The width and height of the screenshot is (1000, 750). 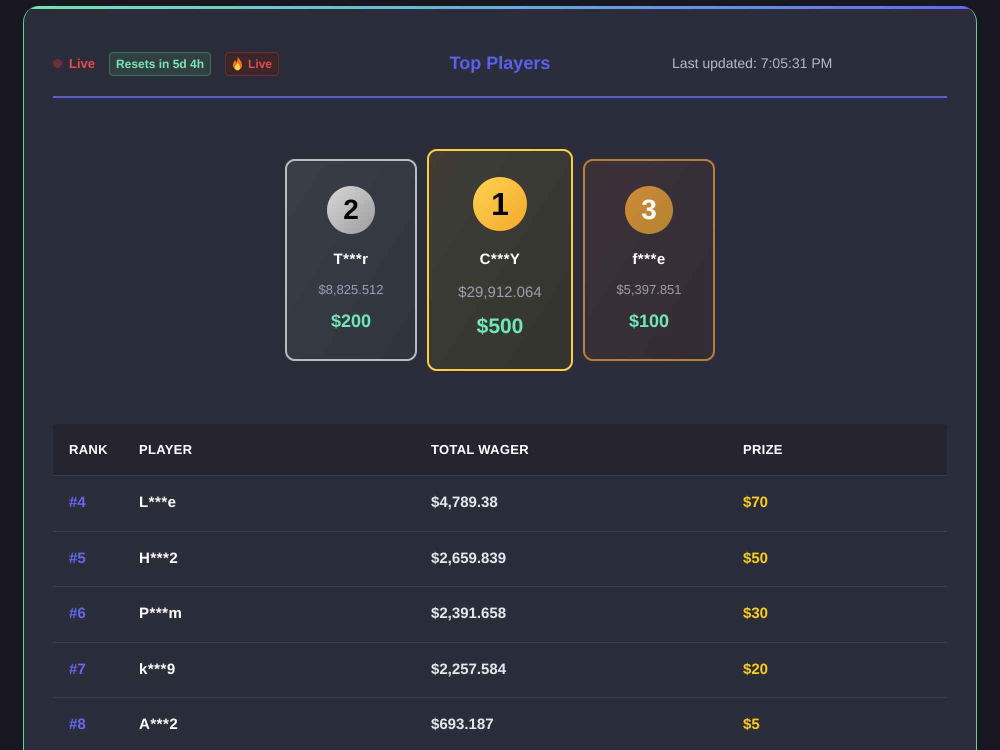 What do you see at coordinates (160, 64) in the screenshot?
I see `reset-timer-badge: Resets in 5d 4h` at bounding box center [160, 64].